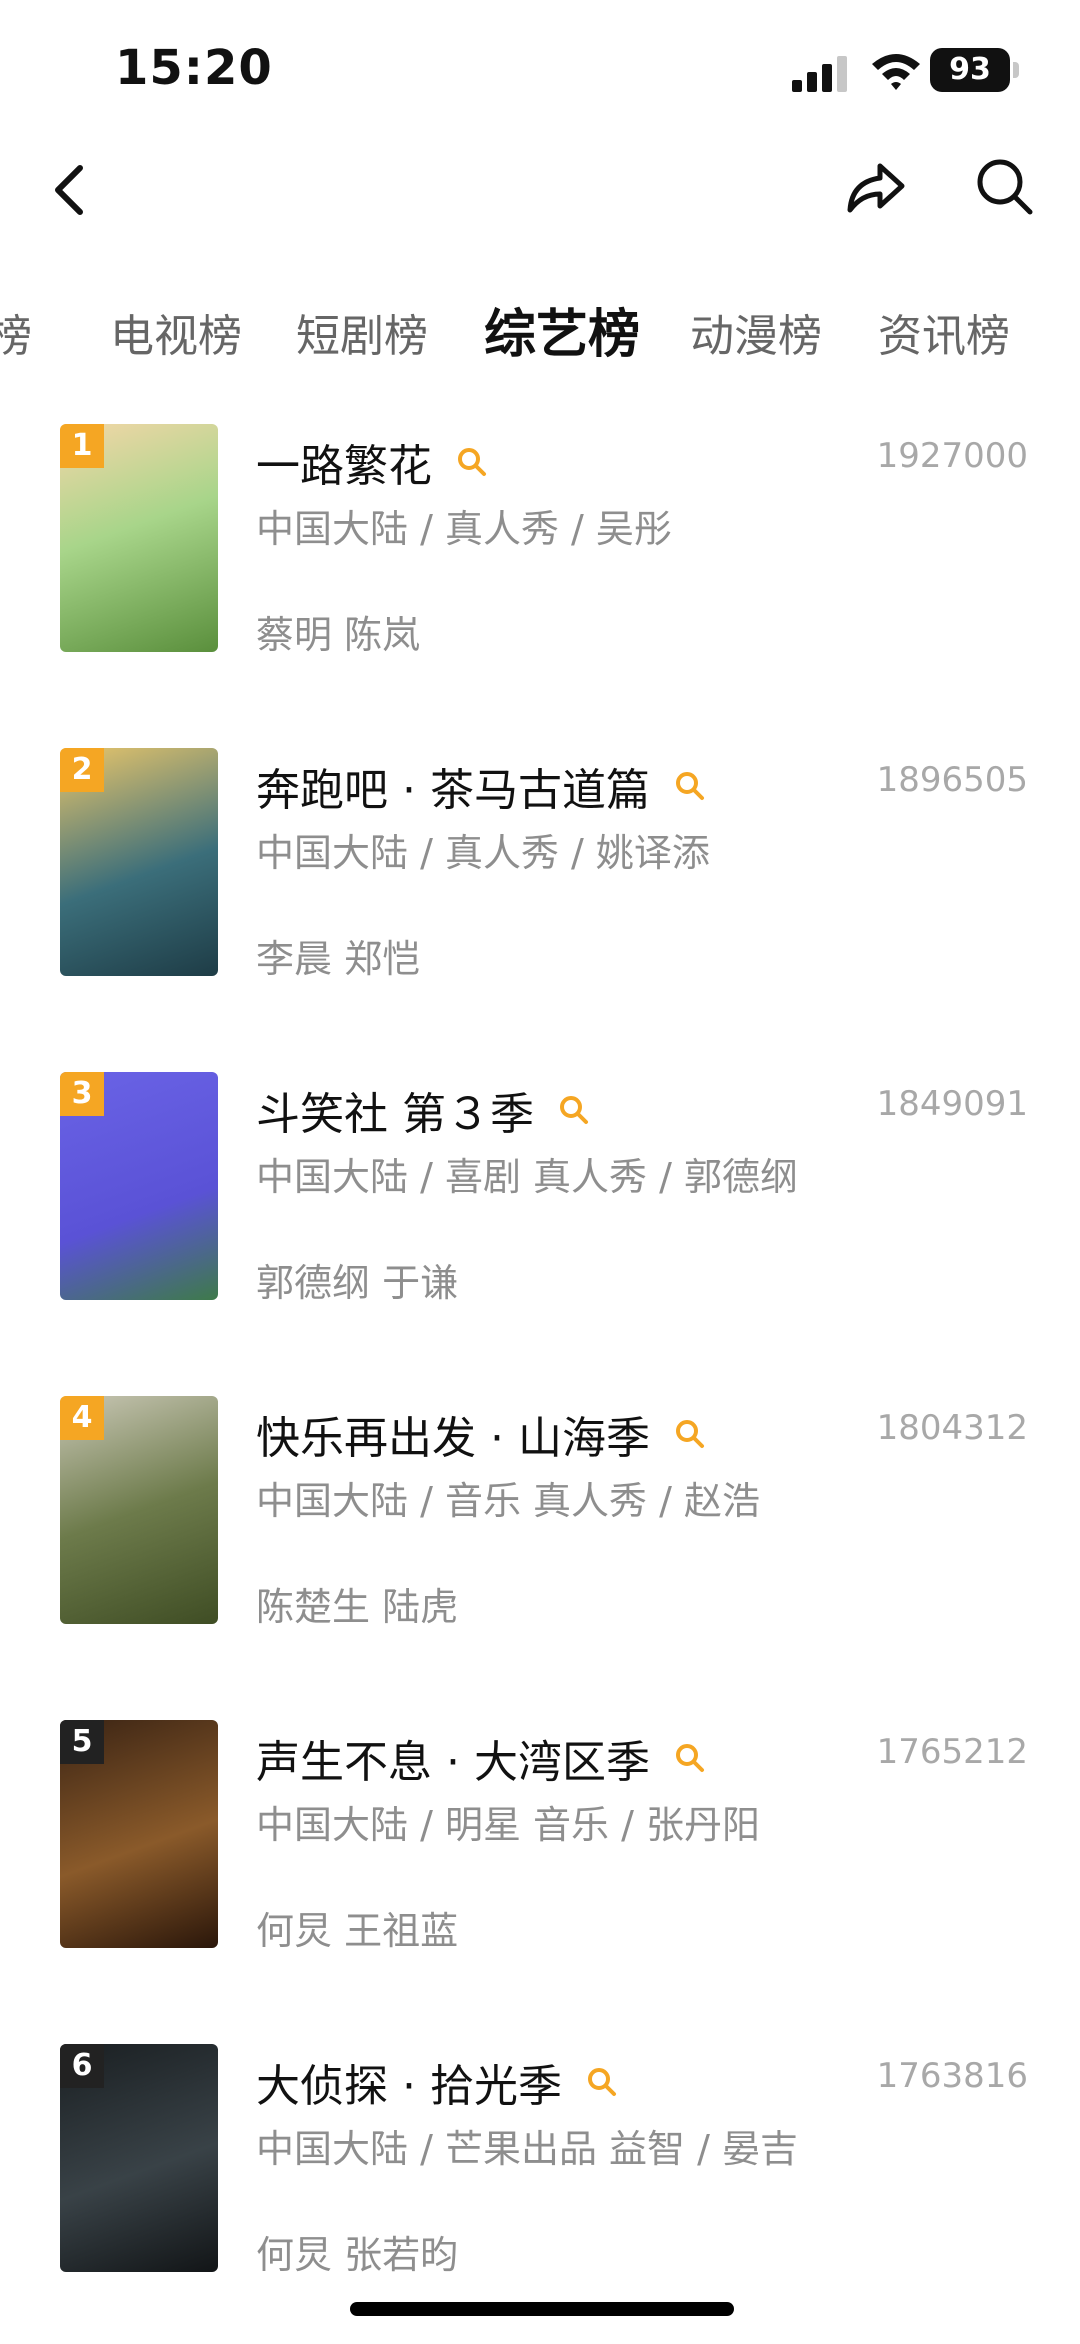 This screenshot has height=2344, width=1080. I want to click on item-cast: 何炅 王祖蓝, so click(357, 1931).